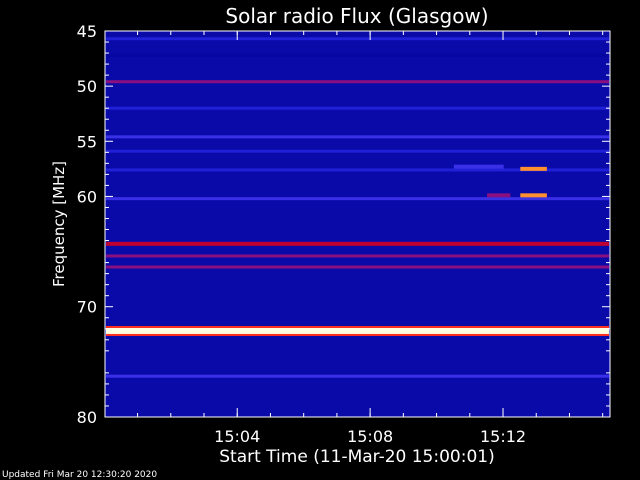  Describe the element at coordinates (356, 16) in the screenshot. I see `chart-title: Solar radio Flux (Glasgow)` at that location.